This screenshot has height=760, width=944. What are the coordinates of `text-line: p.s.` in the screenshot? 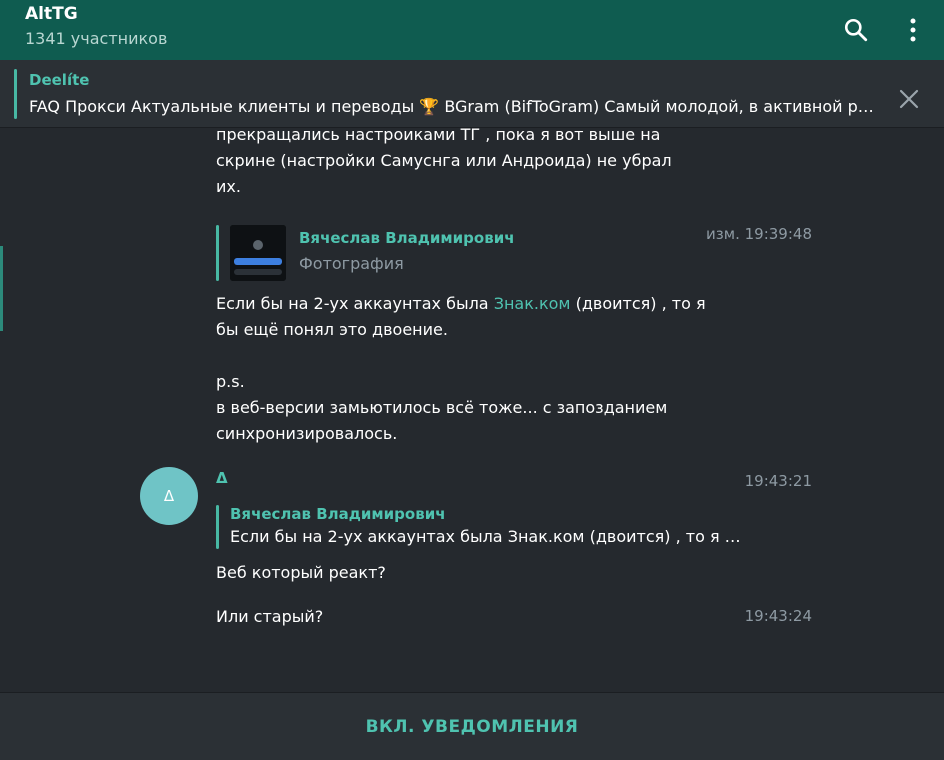 It's located at (230, 381).